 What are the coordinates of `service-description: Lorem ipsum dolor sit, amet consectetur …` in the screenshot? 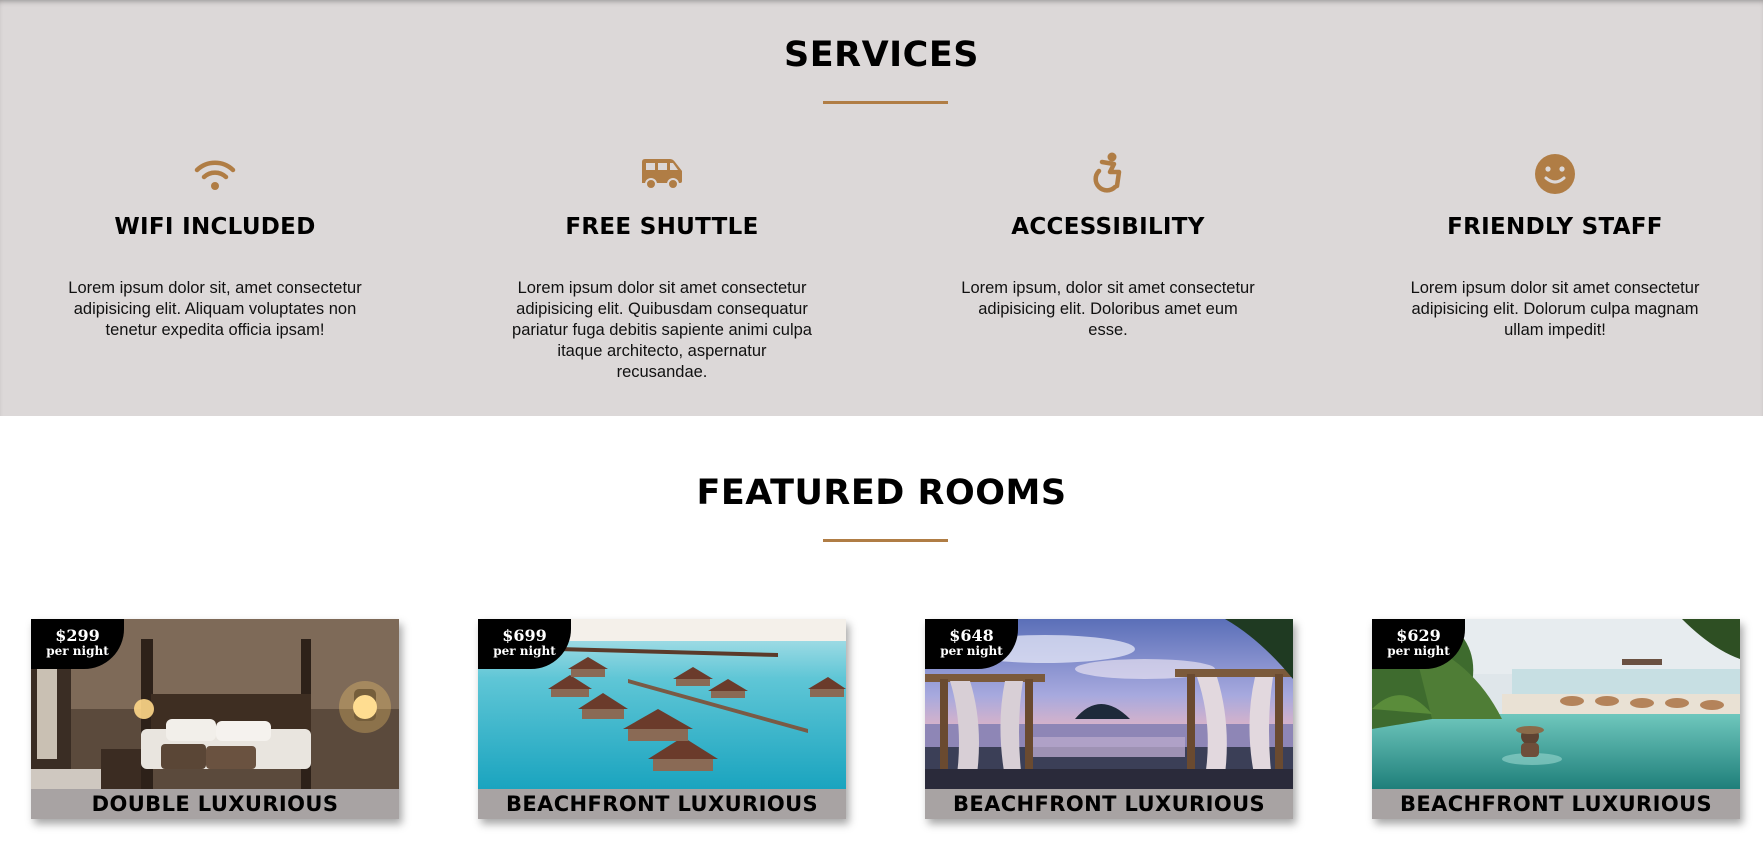 It's located at (215, 309).